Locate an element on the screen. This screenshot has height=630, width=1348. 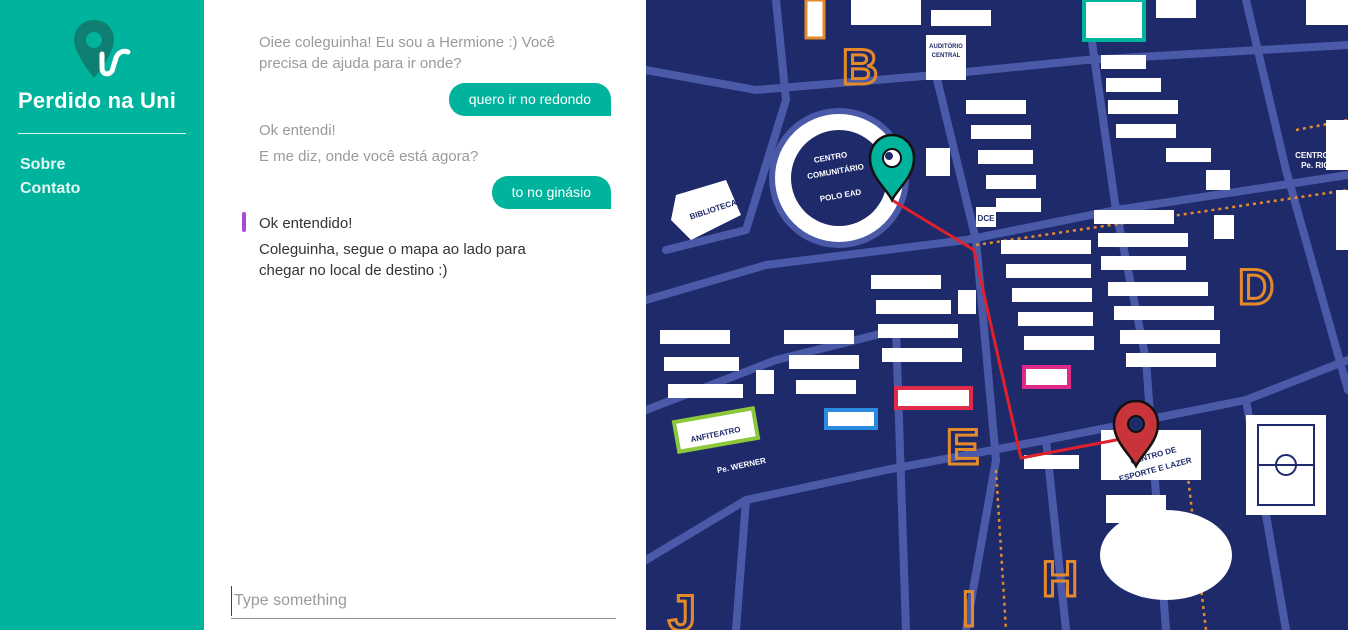
user-message: quero ir no redondo is located at coordinates (529, 99).